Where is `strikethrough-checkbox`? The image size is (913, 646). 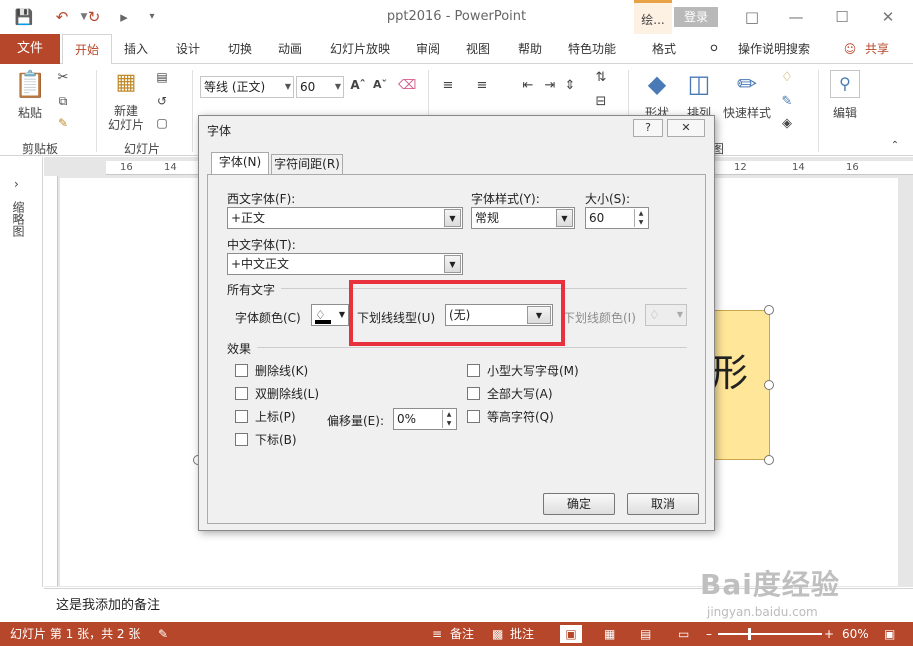
strikethrough-checkbox is located at coordinates (241, 370).